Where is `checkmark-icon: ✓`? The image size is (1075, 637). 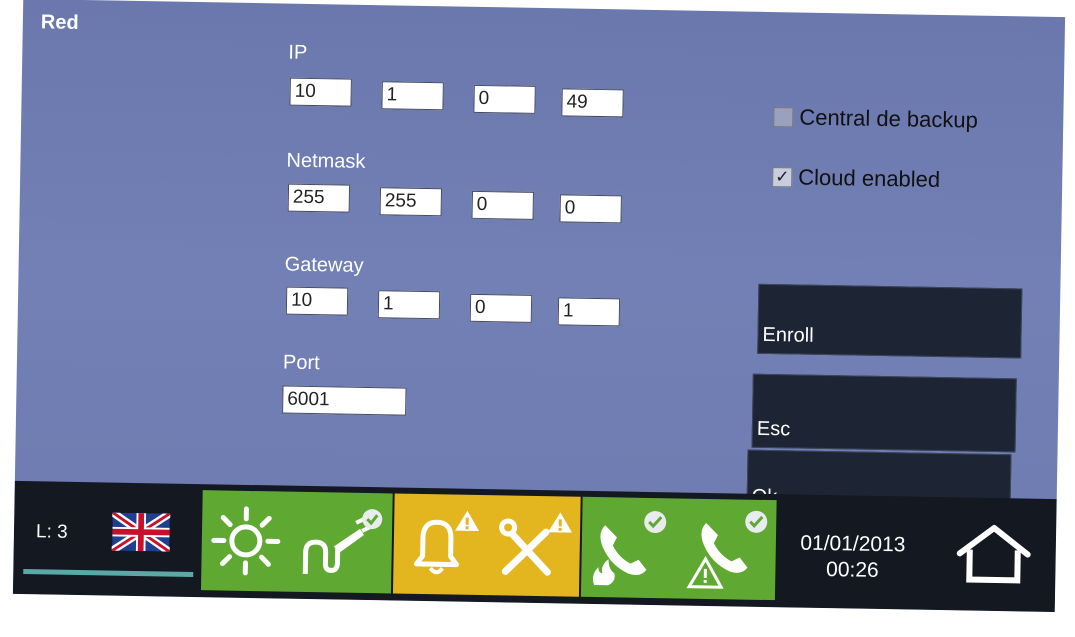 checkmark-icon: ✓ is located at coordinates (782, 177).